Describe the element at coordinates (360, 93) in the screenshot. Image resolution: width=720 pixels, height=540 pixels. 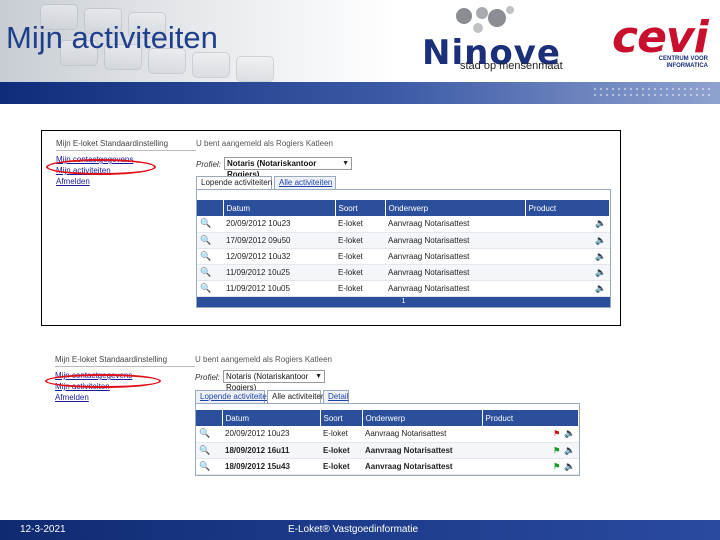
I see `header-bar` at that location.